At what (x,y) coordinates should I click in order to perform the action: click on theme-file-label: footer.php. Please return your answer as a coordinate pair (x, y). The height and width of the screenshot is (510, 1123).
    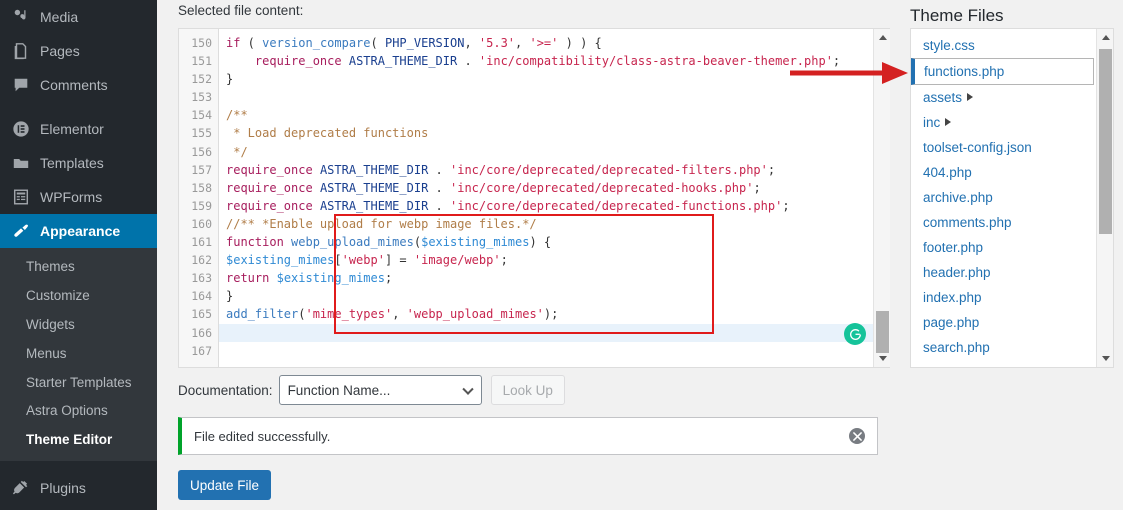
    Looking at the image, I should click on (953, 247).